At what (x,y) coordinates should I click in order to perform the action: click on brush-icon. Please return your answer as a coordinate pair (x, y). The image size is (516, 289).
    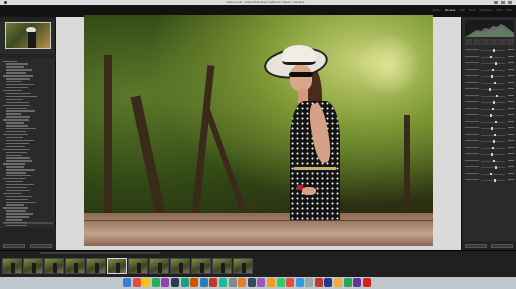
    Looking at the image, I should click on (510, 42).